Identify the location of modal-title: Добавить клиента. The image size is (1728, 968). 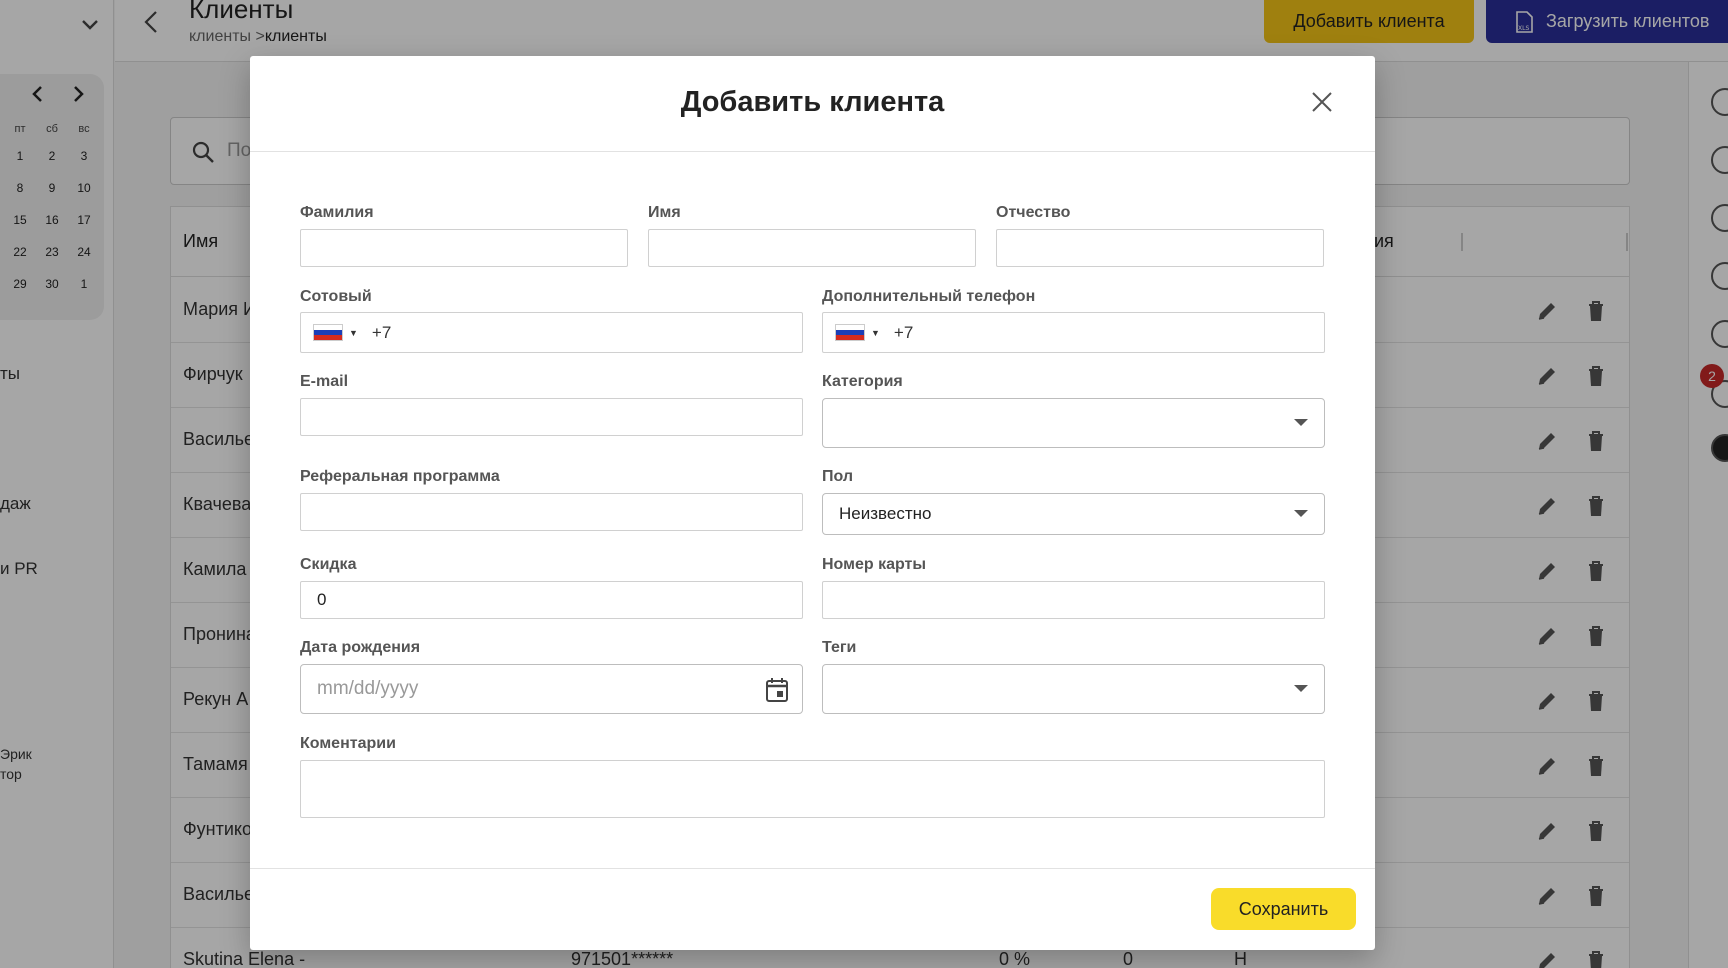
(812, 102).